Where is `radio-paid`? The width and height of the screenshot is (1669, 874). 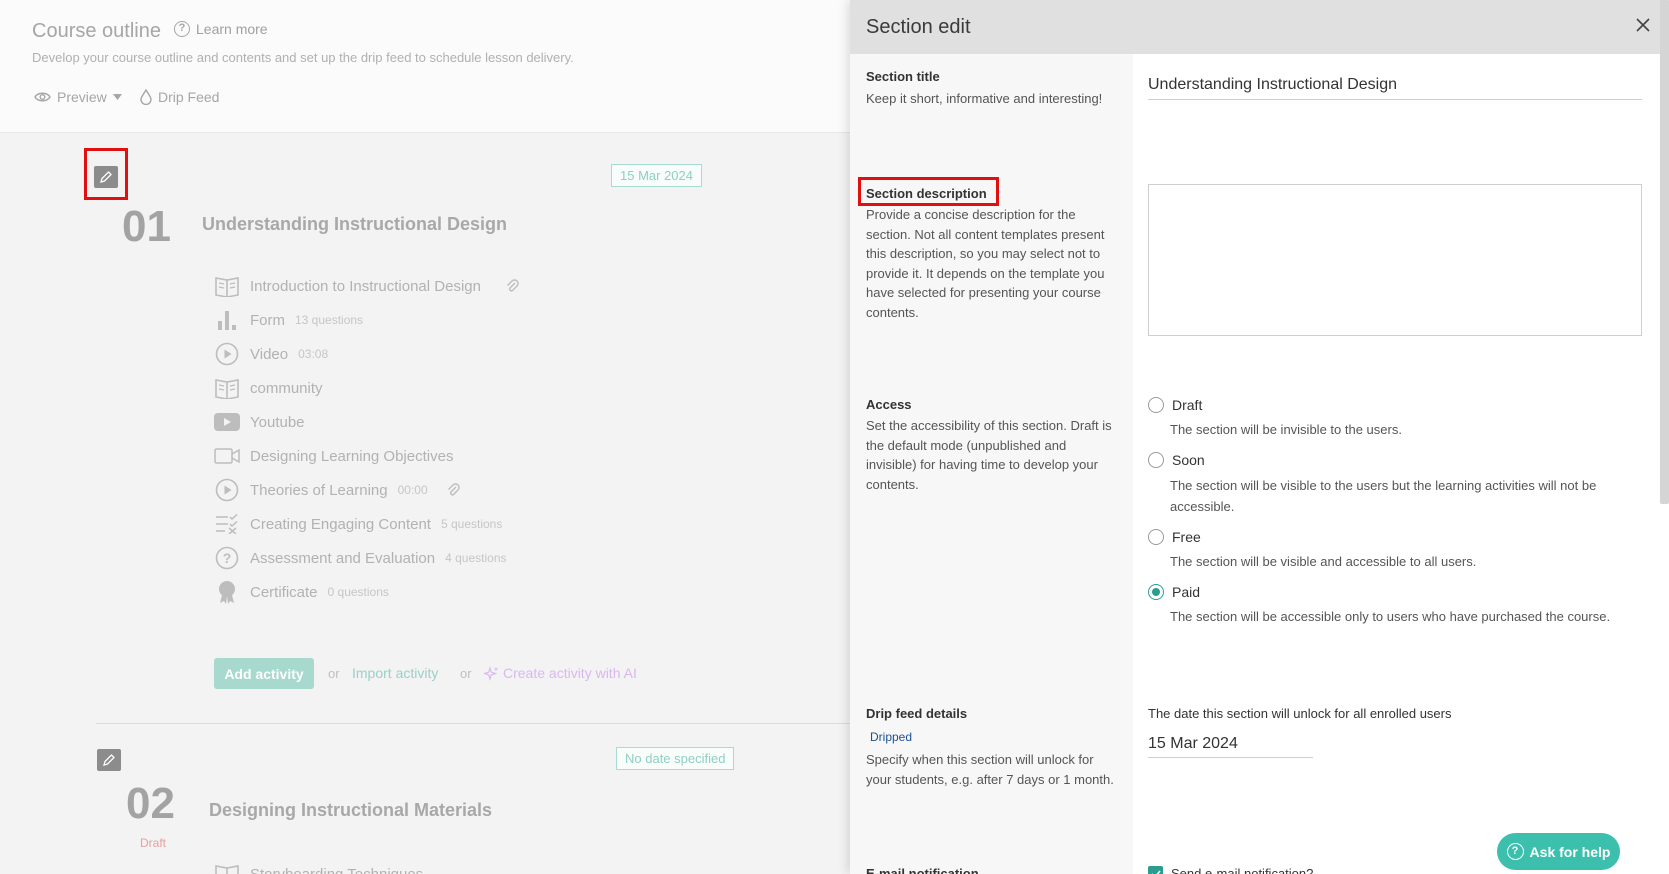
radio-paid is located at coordinates (1156, 592).